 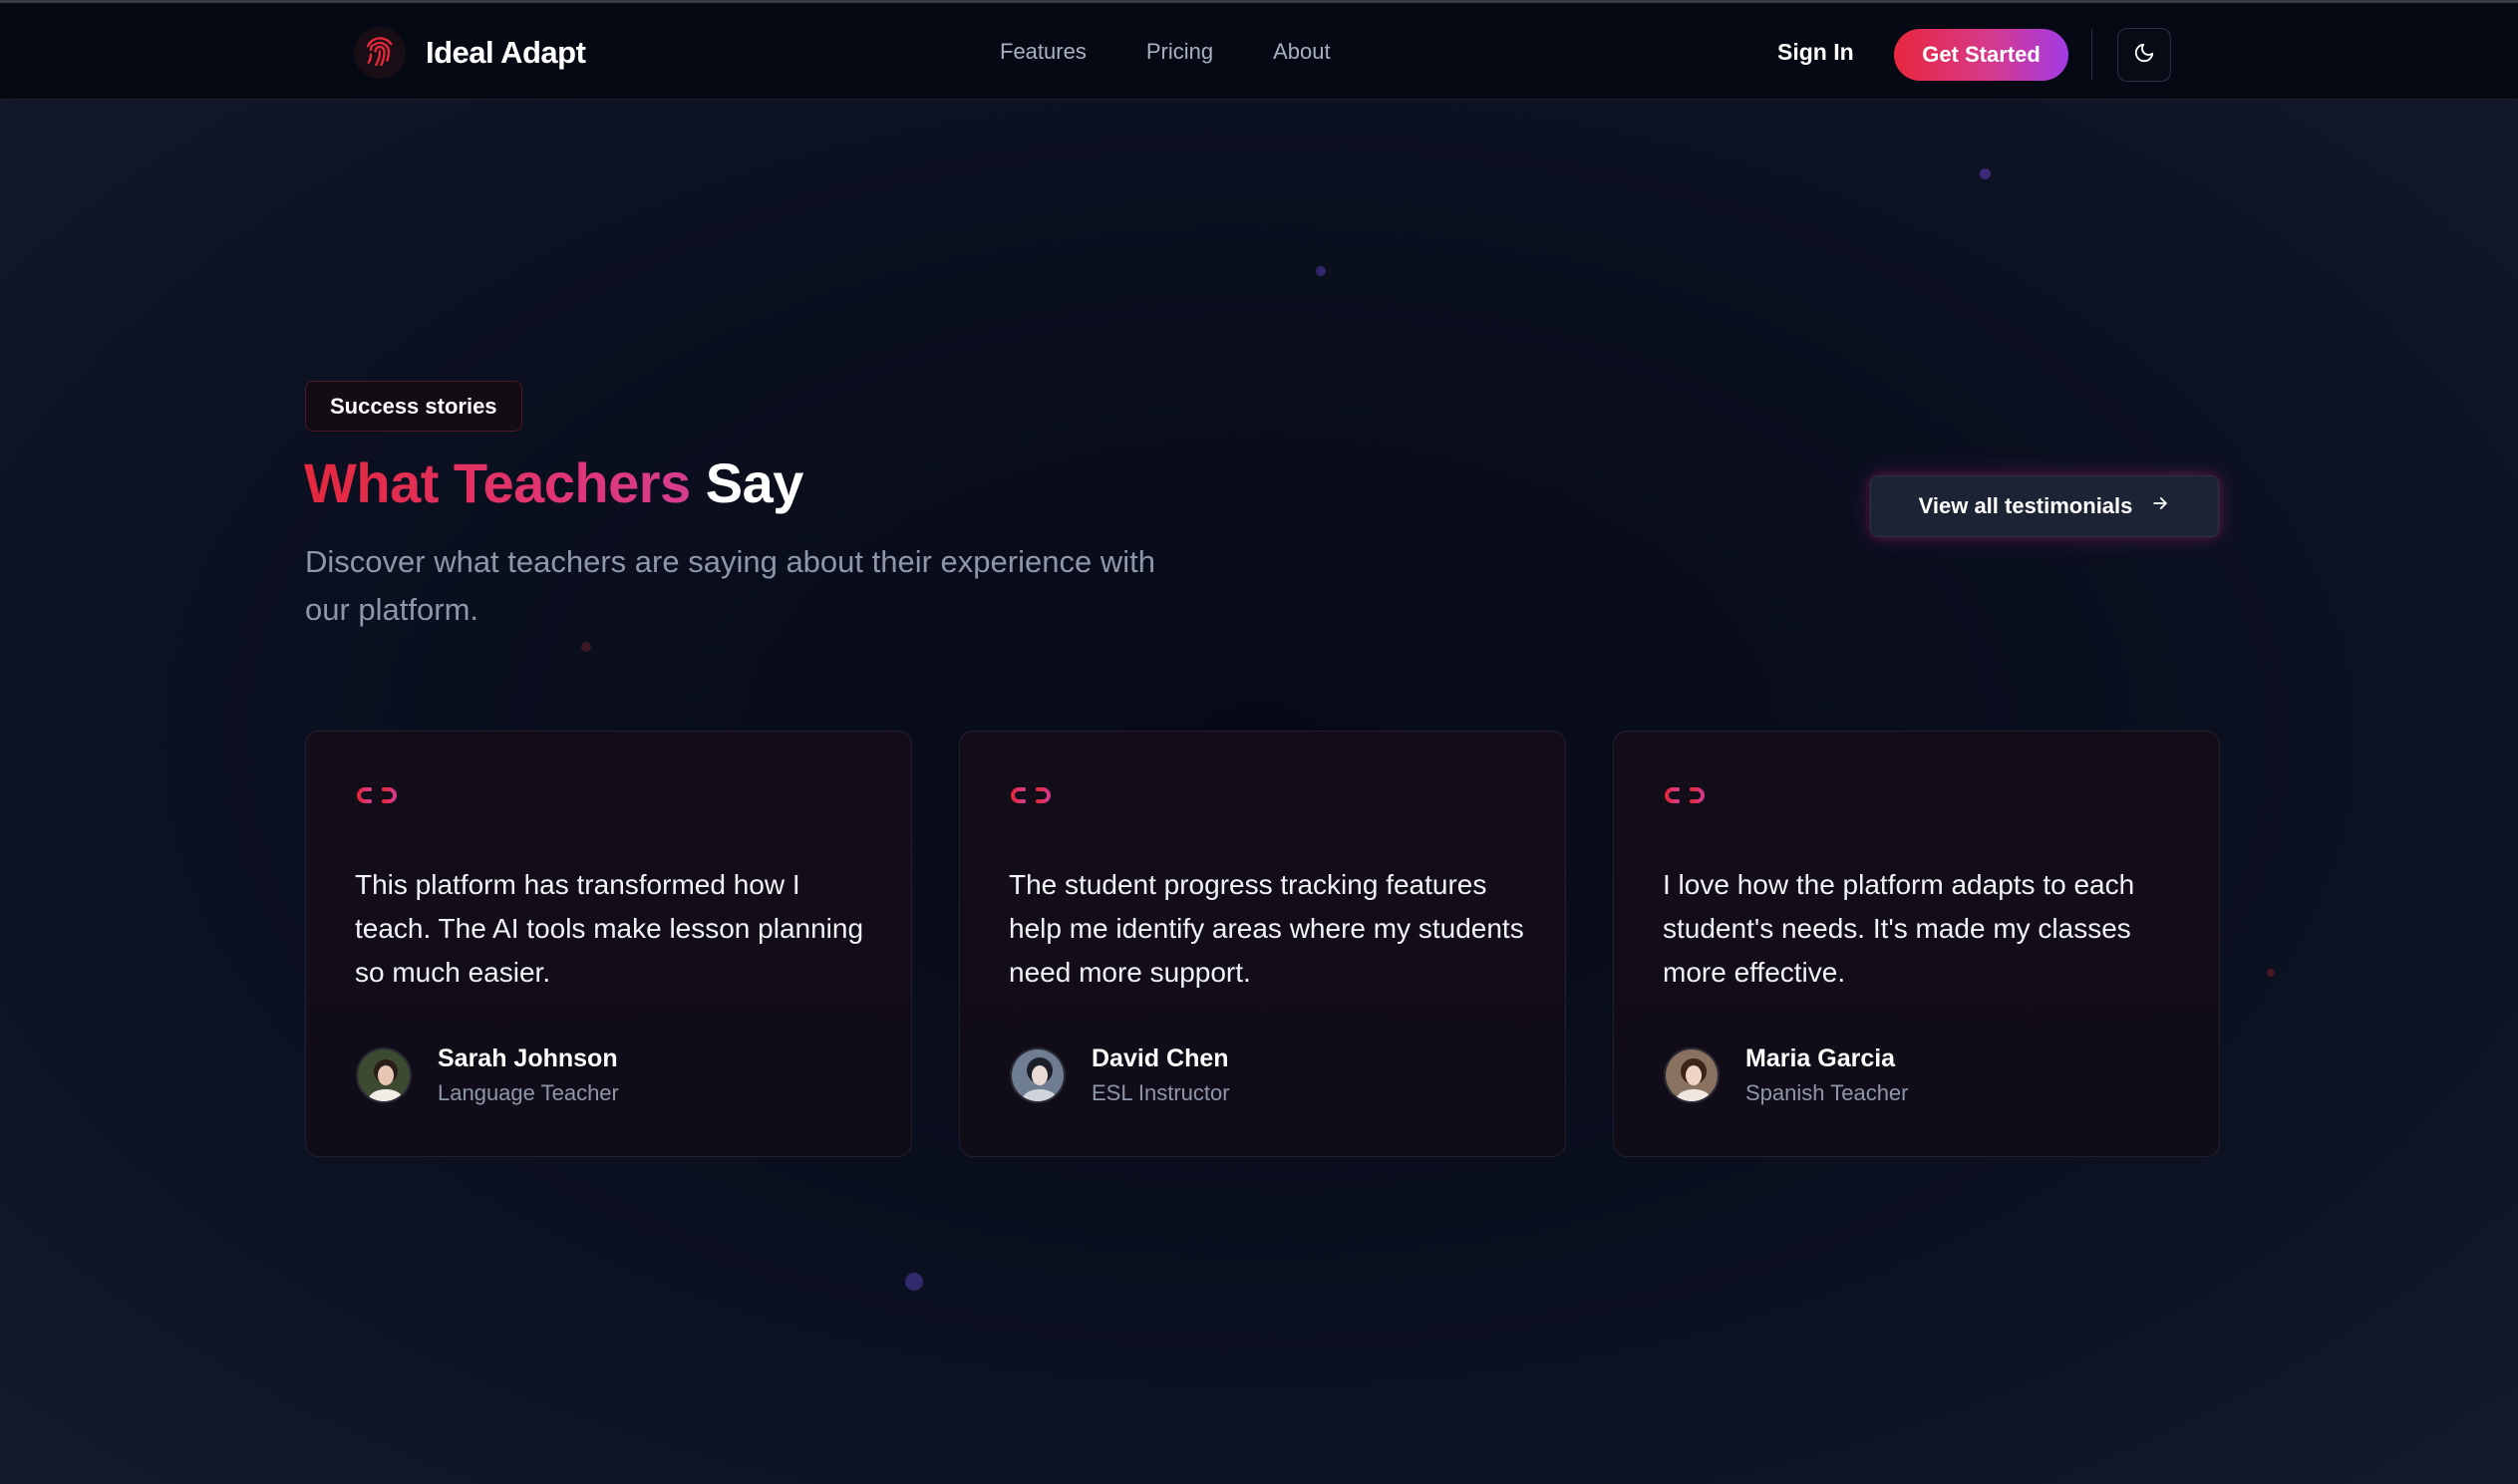 I want to click on title-highlight: What Teachers, so click(x=497, y=482).